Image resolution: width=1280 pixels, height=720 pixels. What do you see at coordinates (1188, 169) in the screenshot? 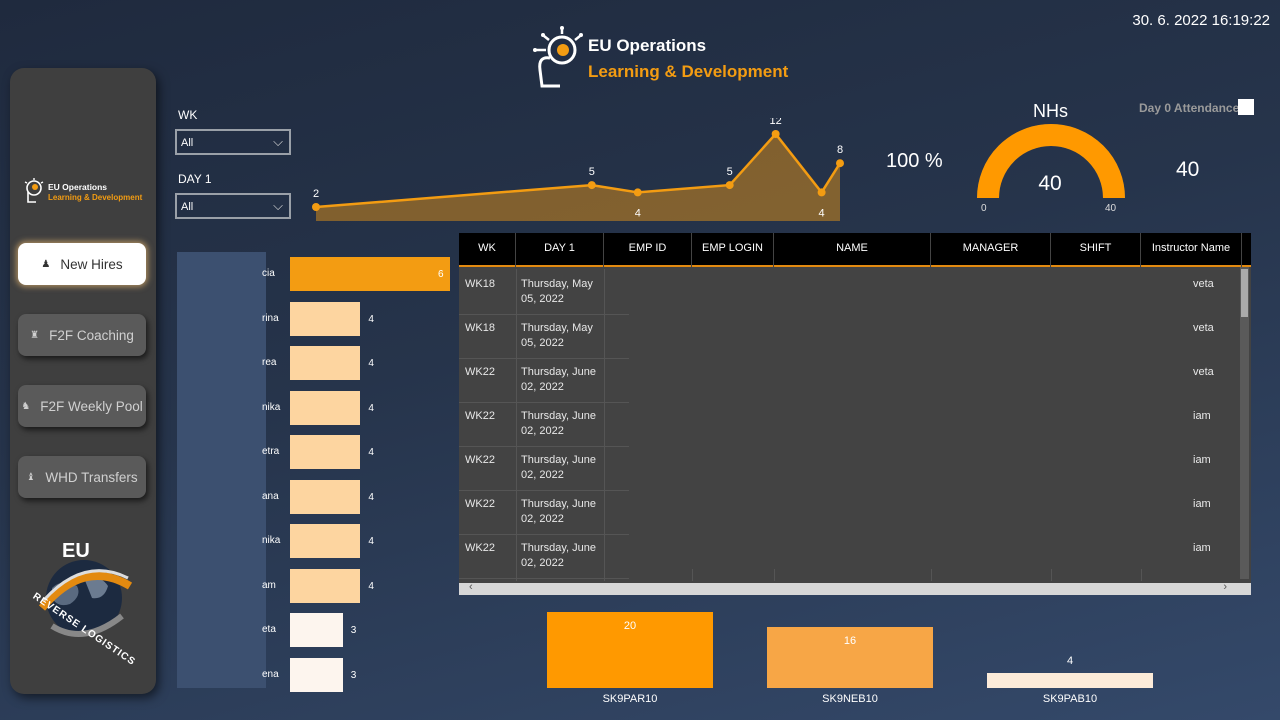
I see `nhs-count-kpi: 40` at bounding box center [1188, 169].